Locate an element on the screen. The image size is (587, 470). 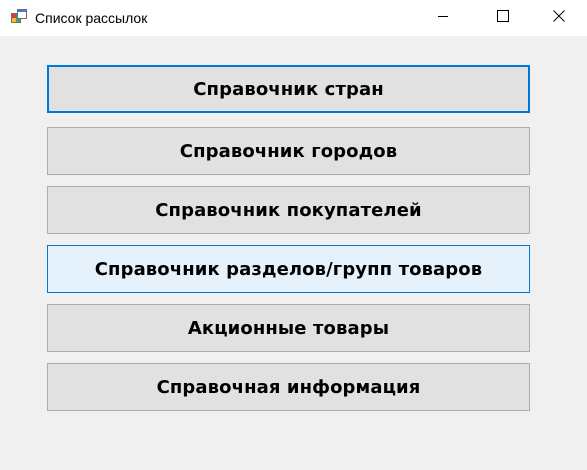
minimize-icon is located at coordinates (443, 18).